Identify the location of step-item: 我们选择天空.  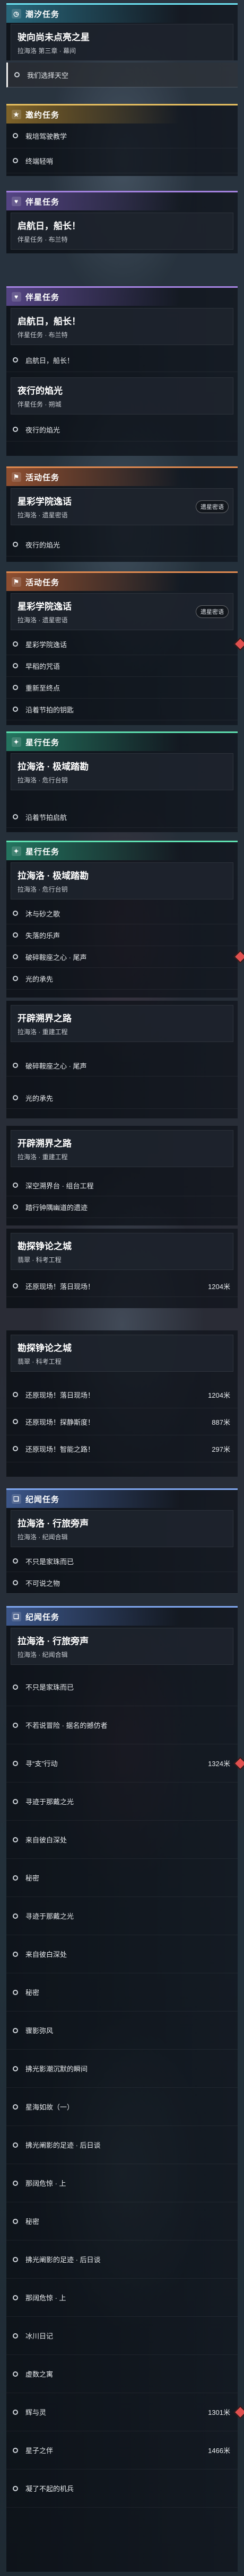
(122, 75).